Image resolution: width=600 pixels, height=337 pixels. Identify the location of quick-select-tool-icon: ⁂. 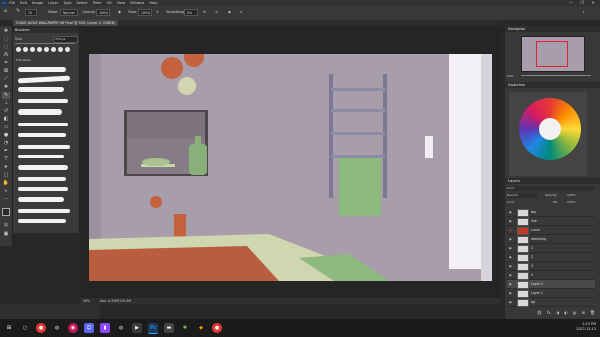
(6, 55).